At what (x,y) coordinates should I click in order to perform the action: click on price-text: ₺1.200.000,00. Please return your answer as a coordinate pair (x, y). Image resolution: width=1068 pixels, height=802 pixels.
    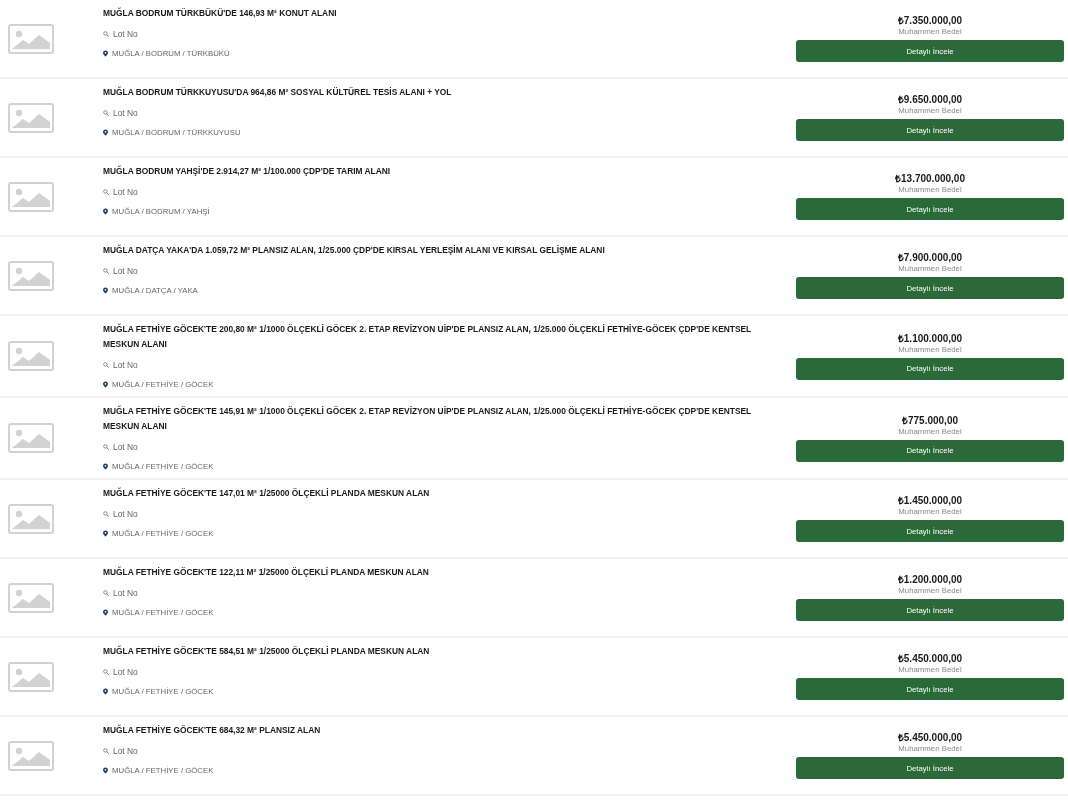
    Looking at the image, I should click on (930, 580).